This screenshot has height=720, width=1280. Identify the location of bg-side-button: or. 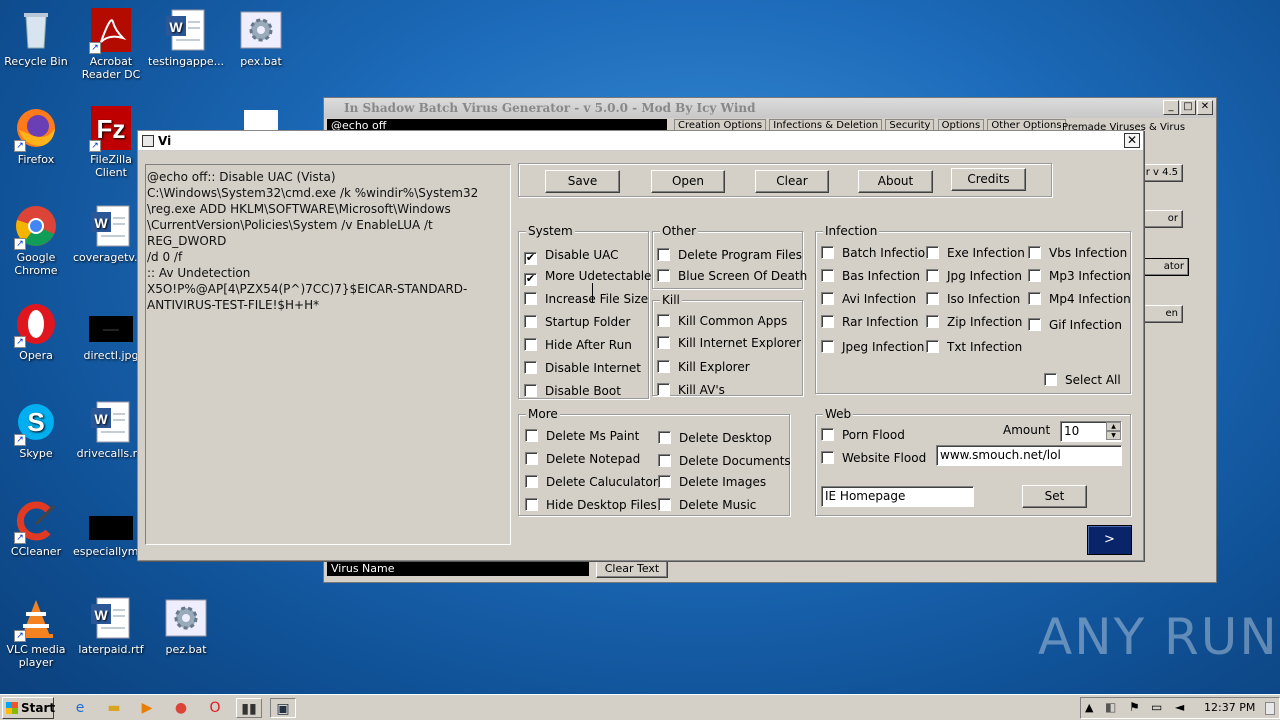
(1163, 219).